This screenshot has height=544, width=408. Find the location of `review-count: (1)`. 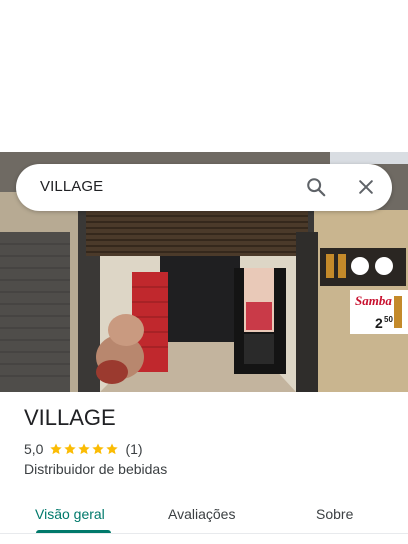

review-count: (1) is located at coordinates (133, 449).